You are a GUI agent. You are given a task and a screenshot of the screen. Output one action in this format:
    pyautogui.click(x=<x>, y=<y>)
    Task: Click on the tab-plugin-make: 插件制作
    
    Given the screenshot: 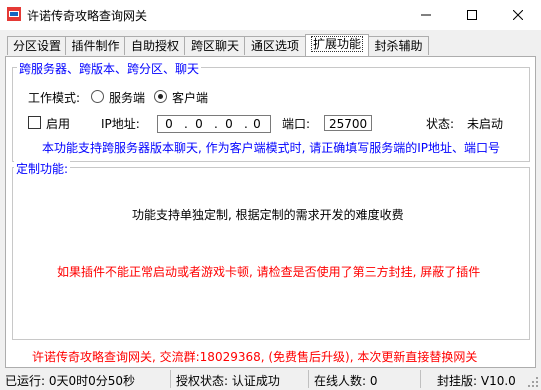 What is the action you would take?
    pyautogui.click(x=95, y=45)
    